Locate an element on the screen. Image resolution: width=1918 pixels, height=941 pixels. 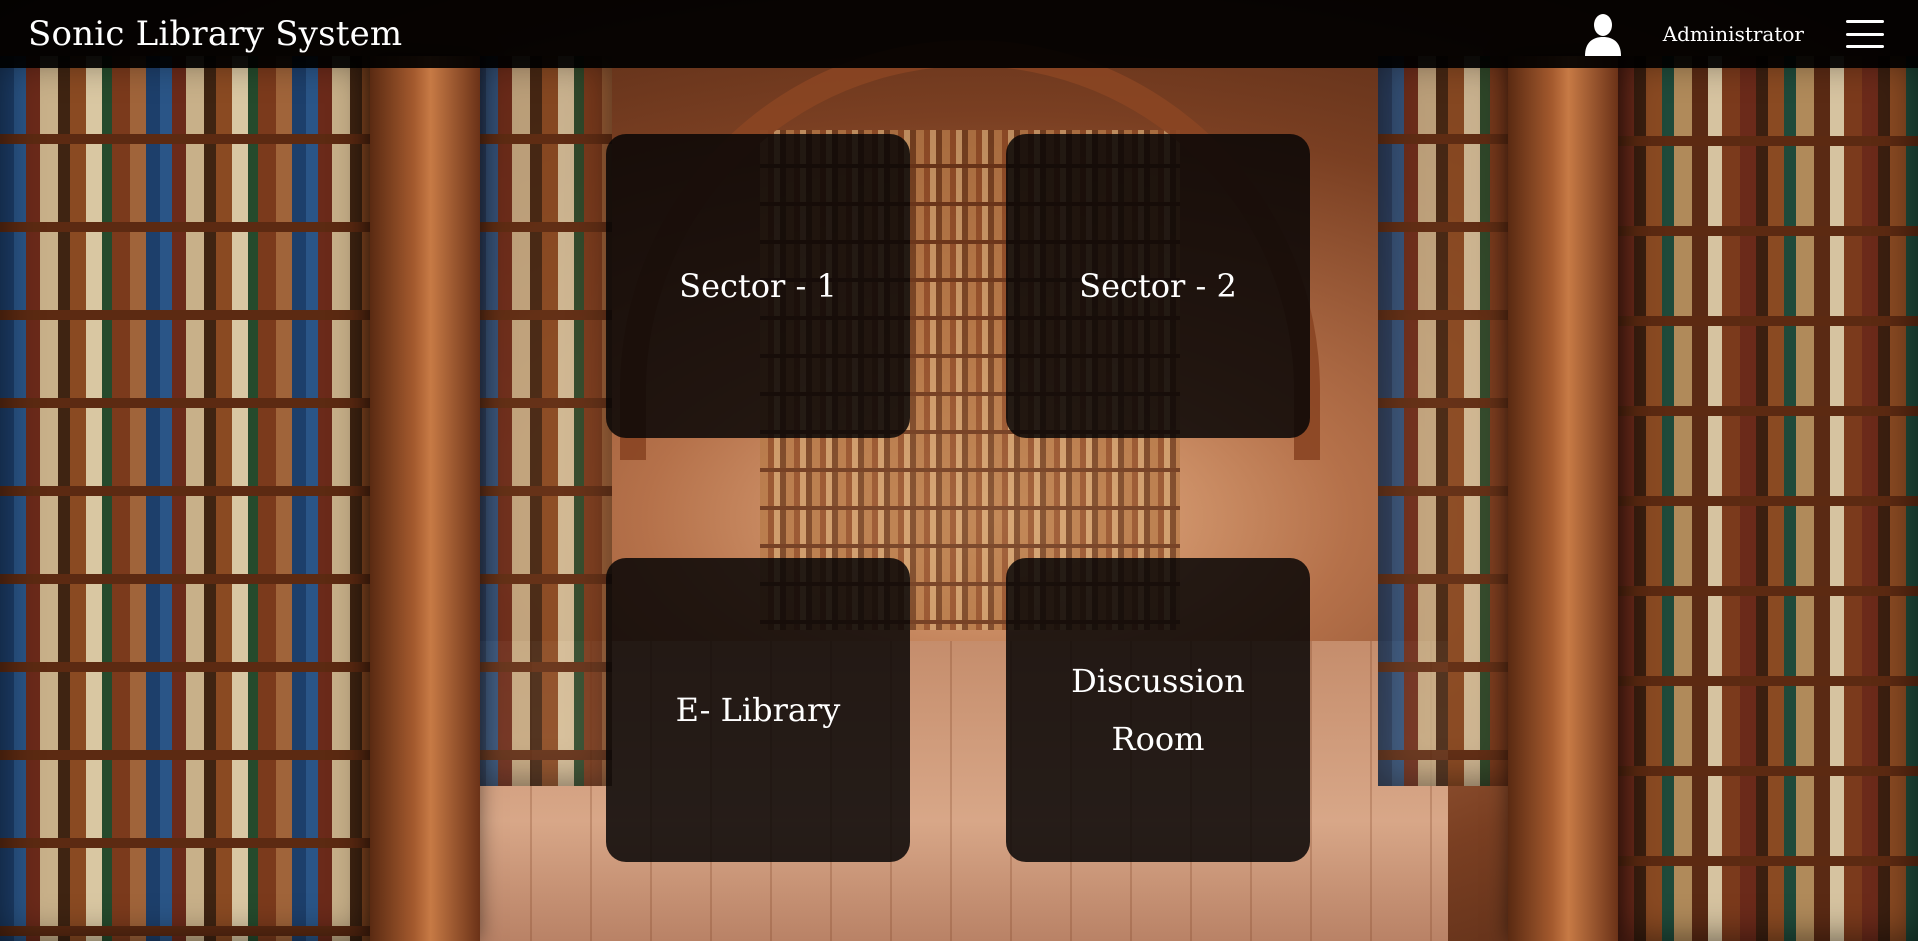
tile-discussion-room: Discussion Room is located at coordinates (1158, 710).